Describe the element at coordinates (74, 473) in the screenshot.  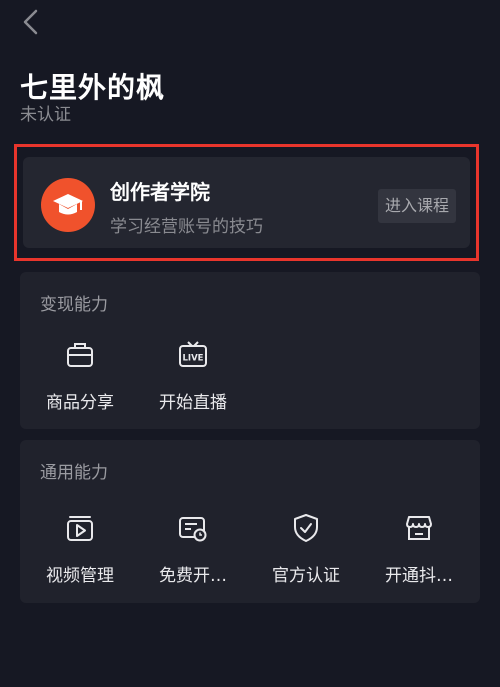
I see `section-title: 通用能力` at that location.